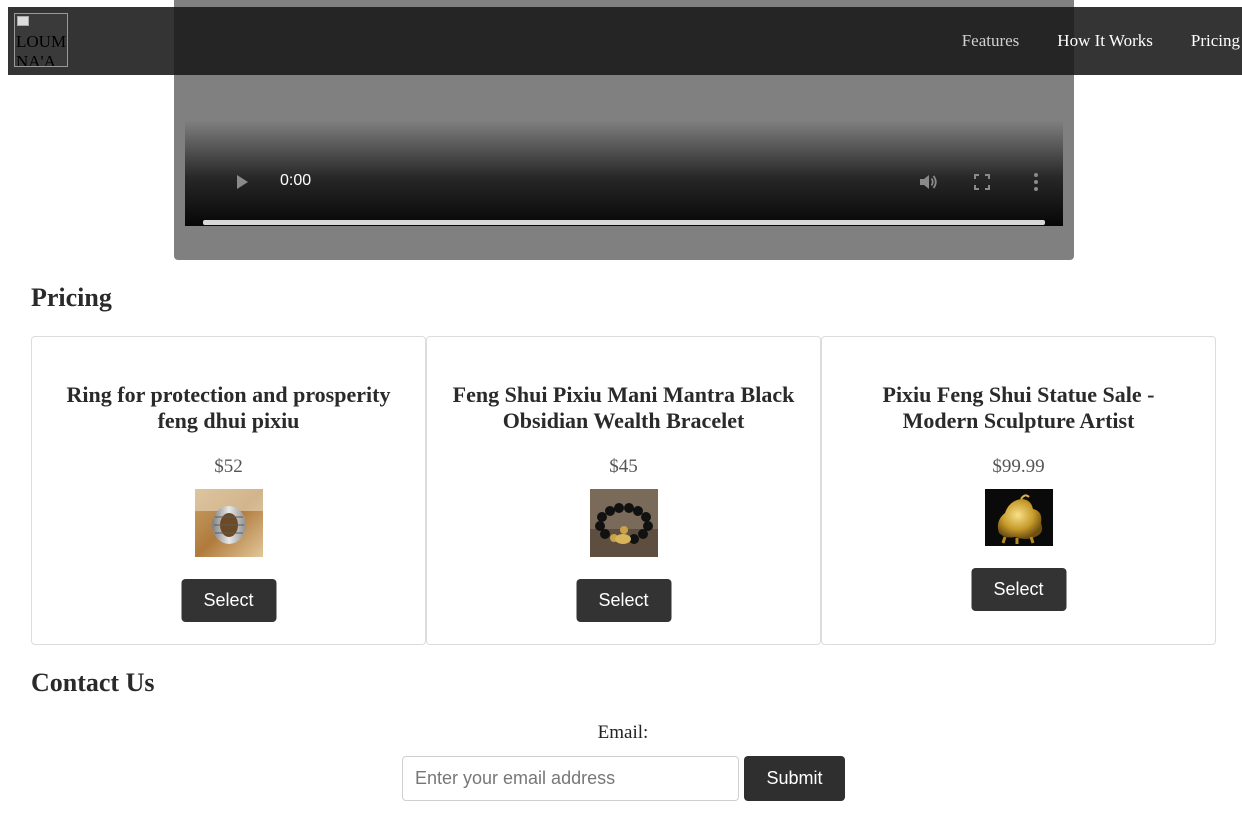 The image size is (1242, 816). What do you see at coordinates (228, 466) in the screenshot?
I see `product-price: $52` at bounding box center [228, 466].